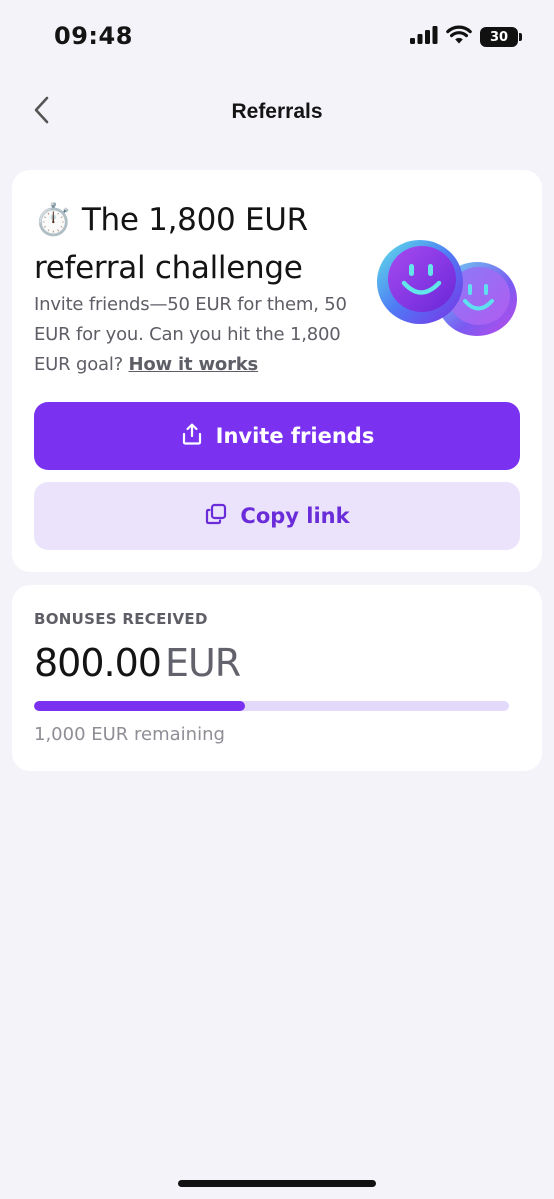 The width and height of the screenshot is (554, 1199). Describe the element at coordinates (129, 734) in the screenshot. I see `remaining-text: 1,000 EUR remaining` at that location.